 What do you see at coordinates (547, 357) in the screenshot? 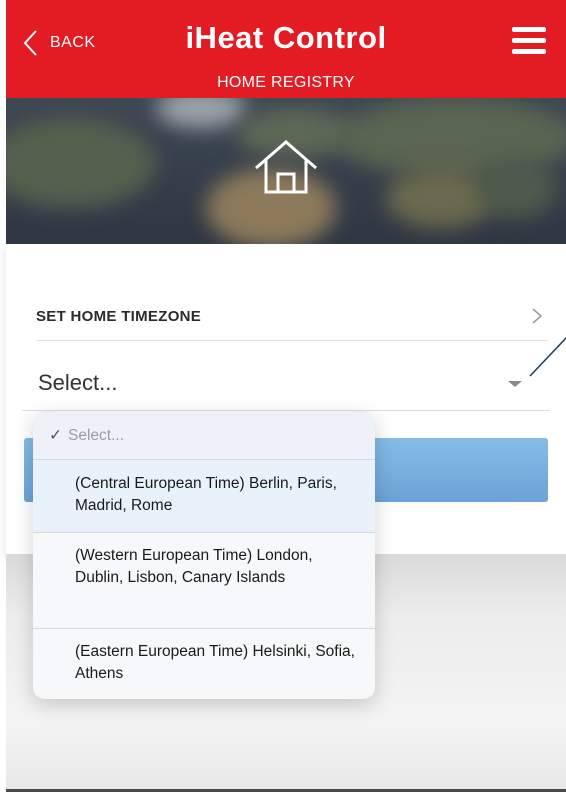
I see `pointer-line` at bounding box center [547, 357].